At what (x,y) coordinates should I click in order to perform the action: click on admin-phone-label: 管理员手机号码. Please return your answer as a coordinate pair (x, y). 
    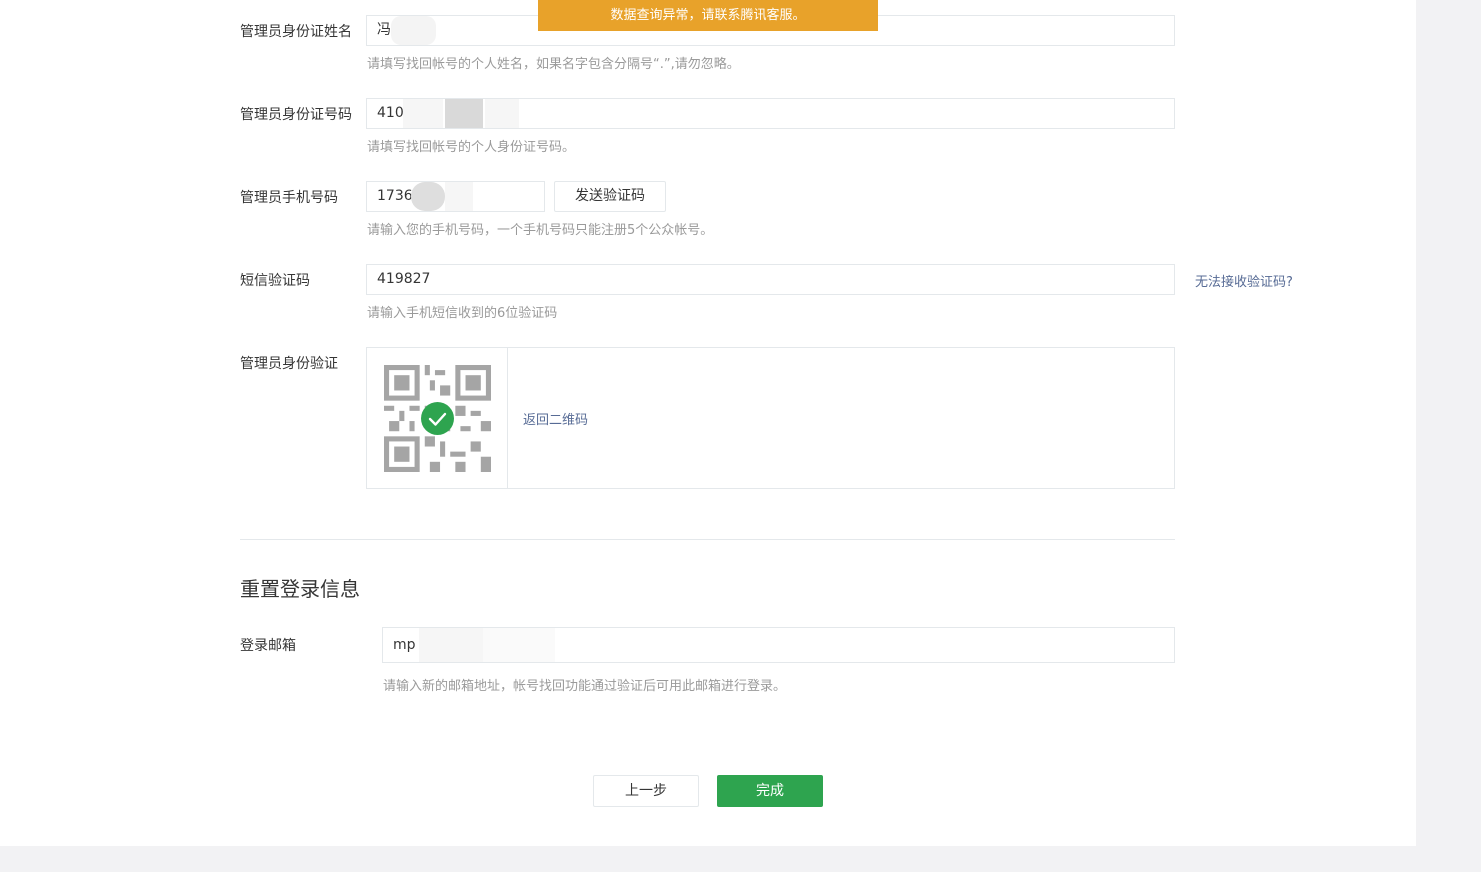
    Looking at the image, I should click on (289, 198).